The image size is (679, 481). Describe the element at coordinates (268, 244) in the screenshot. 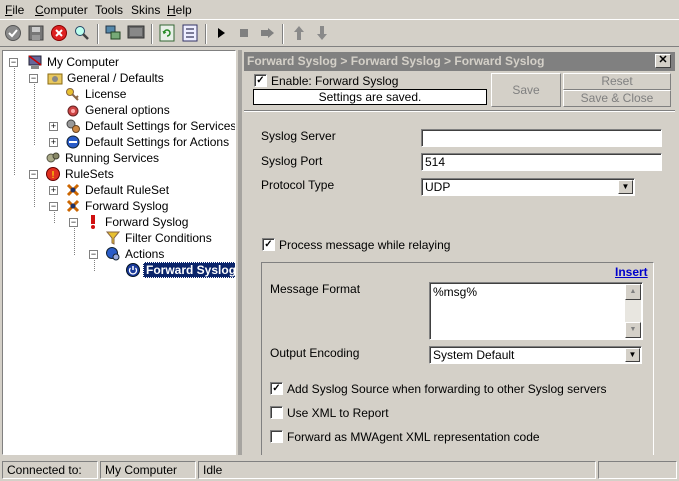

I see `process-relay-checkbox: ✓` at that location.